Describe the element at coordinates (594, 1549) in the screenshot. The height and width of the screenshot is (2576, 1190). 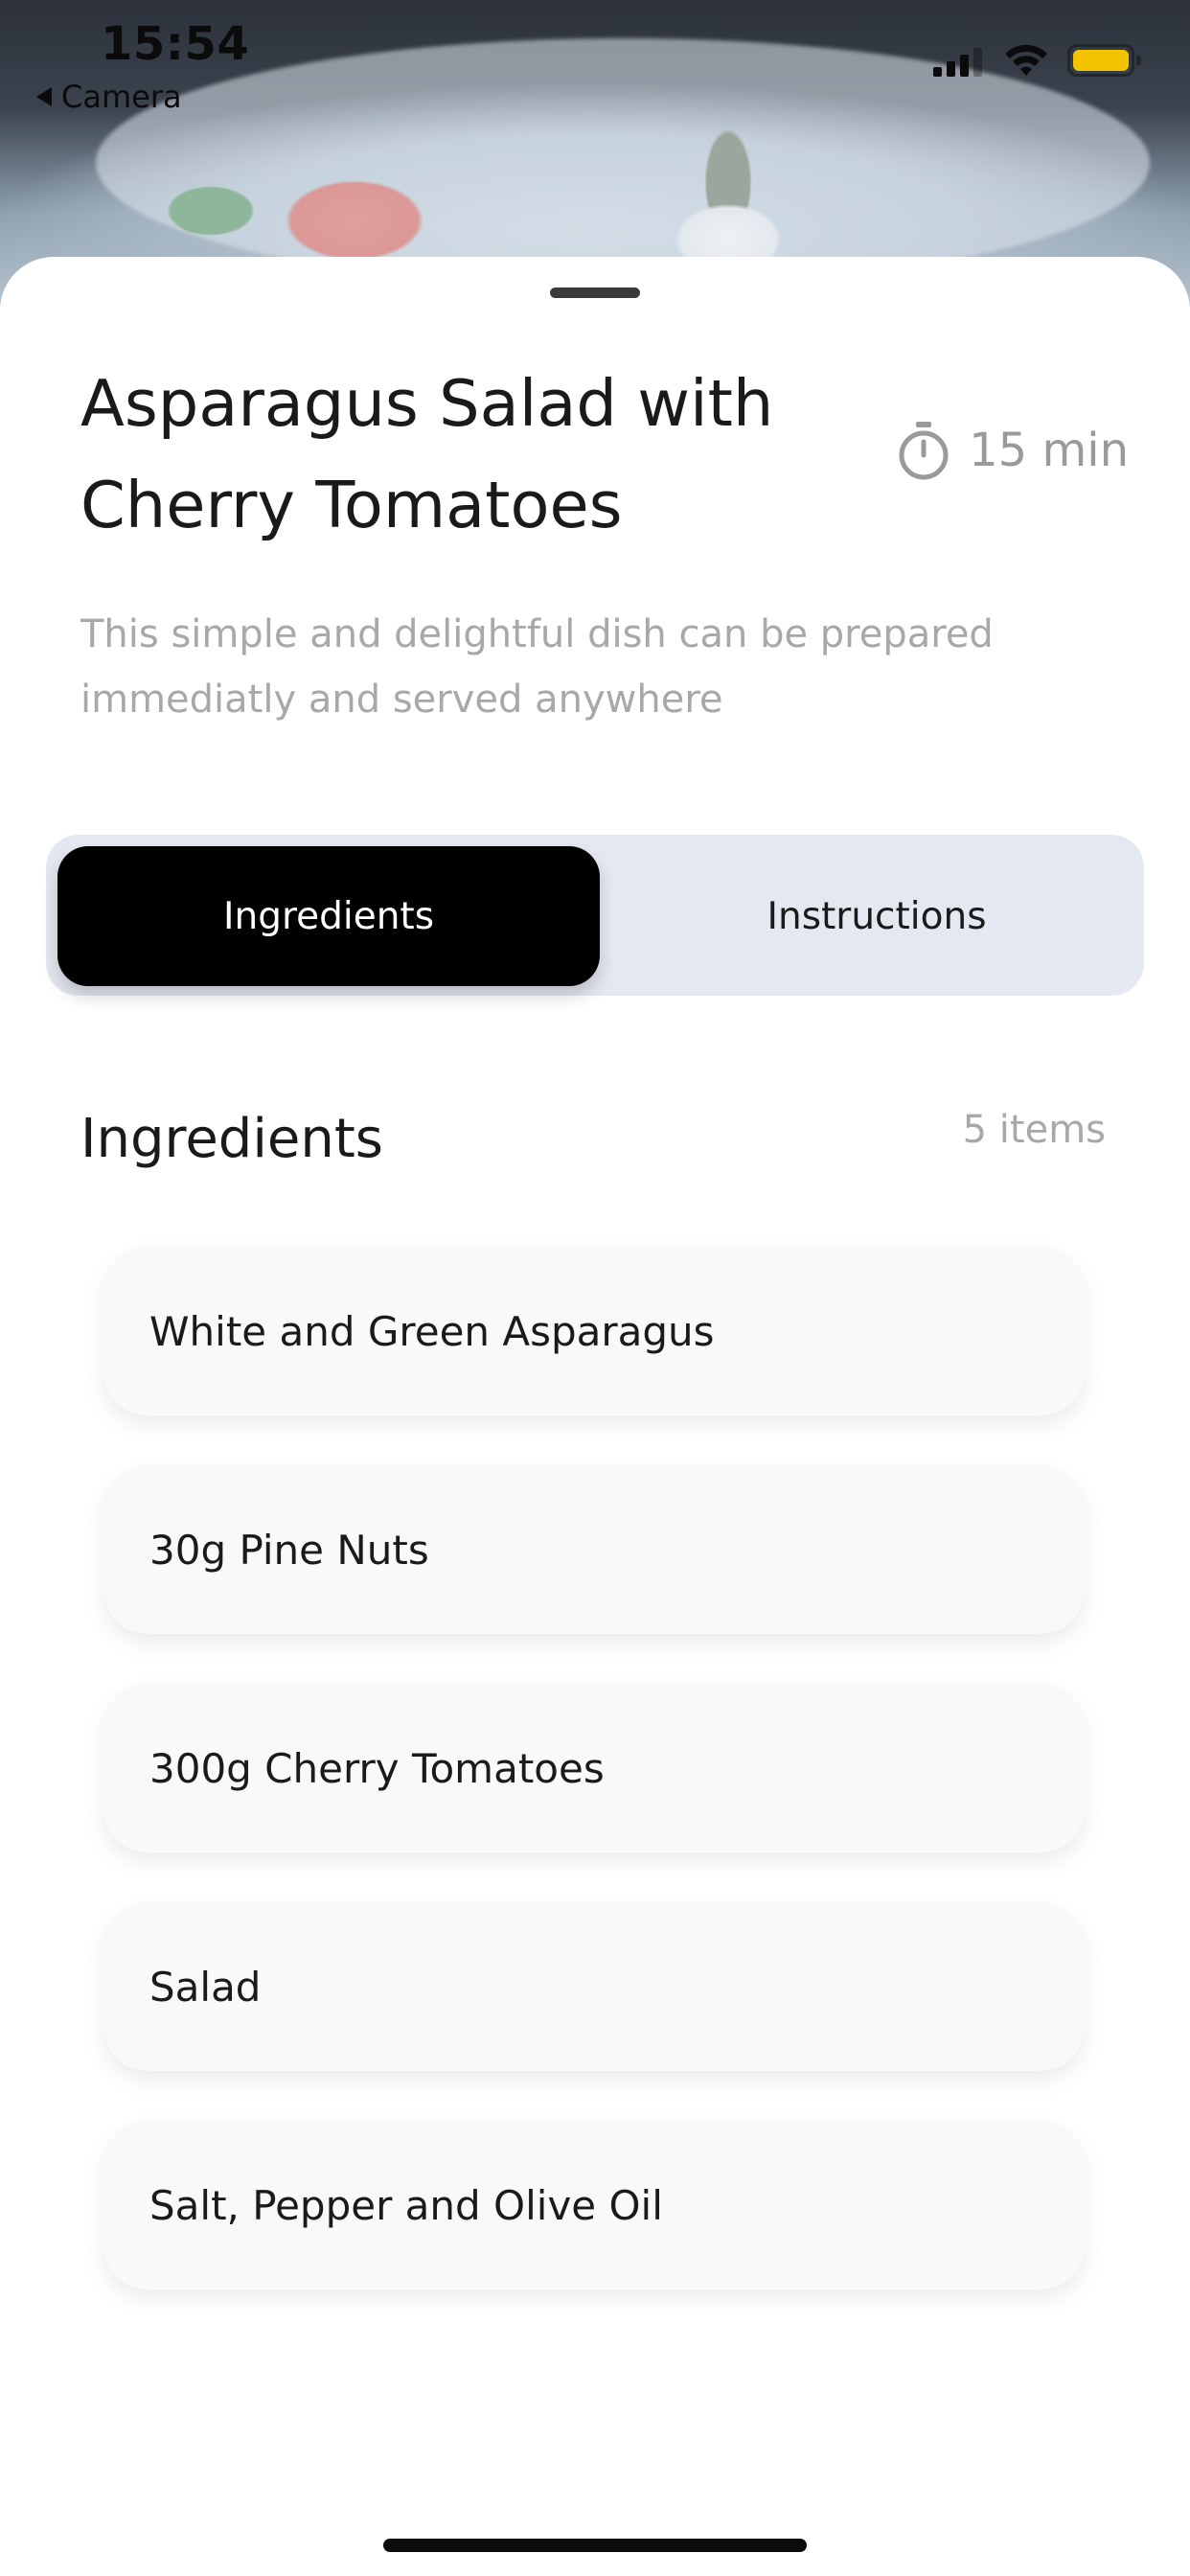
I see `ingredient-item: 30g Pine Nuts` at that location.